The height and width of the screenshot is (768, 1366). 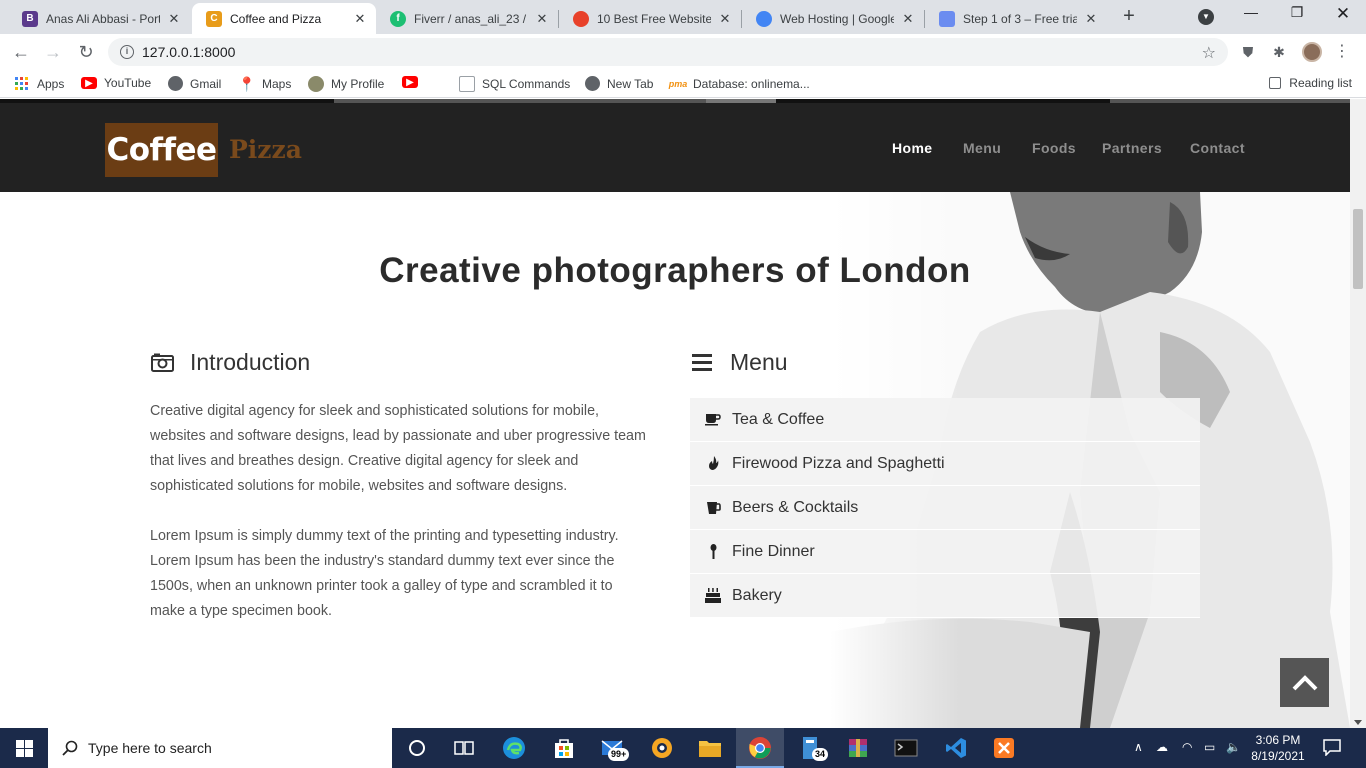 What do you see at coordinates (820, 754) in the screenshot?
I see `files-badge: 34` at bounding box center [820, 754].